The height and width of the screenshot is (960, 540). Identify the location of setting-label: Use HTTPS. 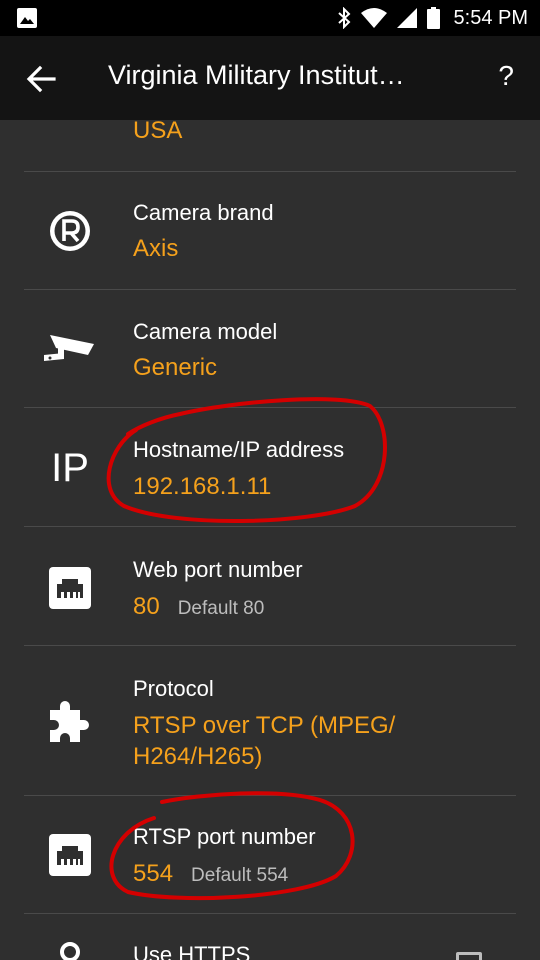
(192, 951).